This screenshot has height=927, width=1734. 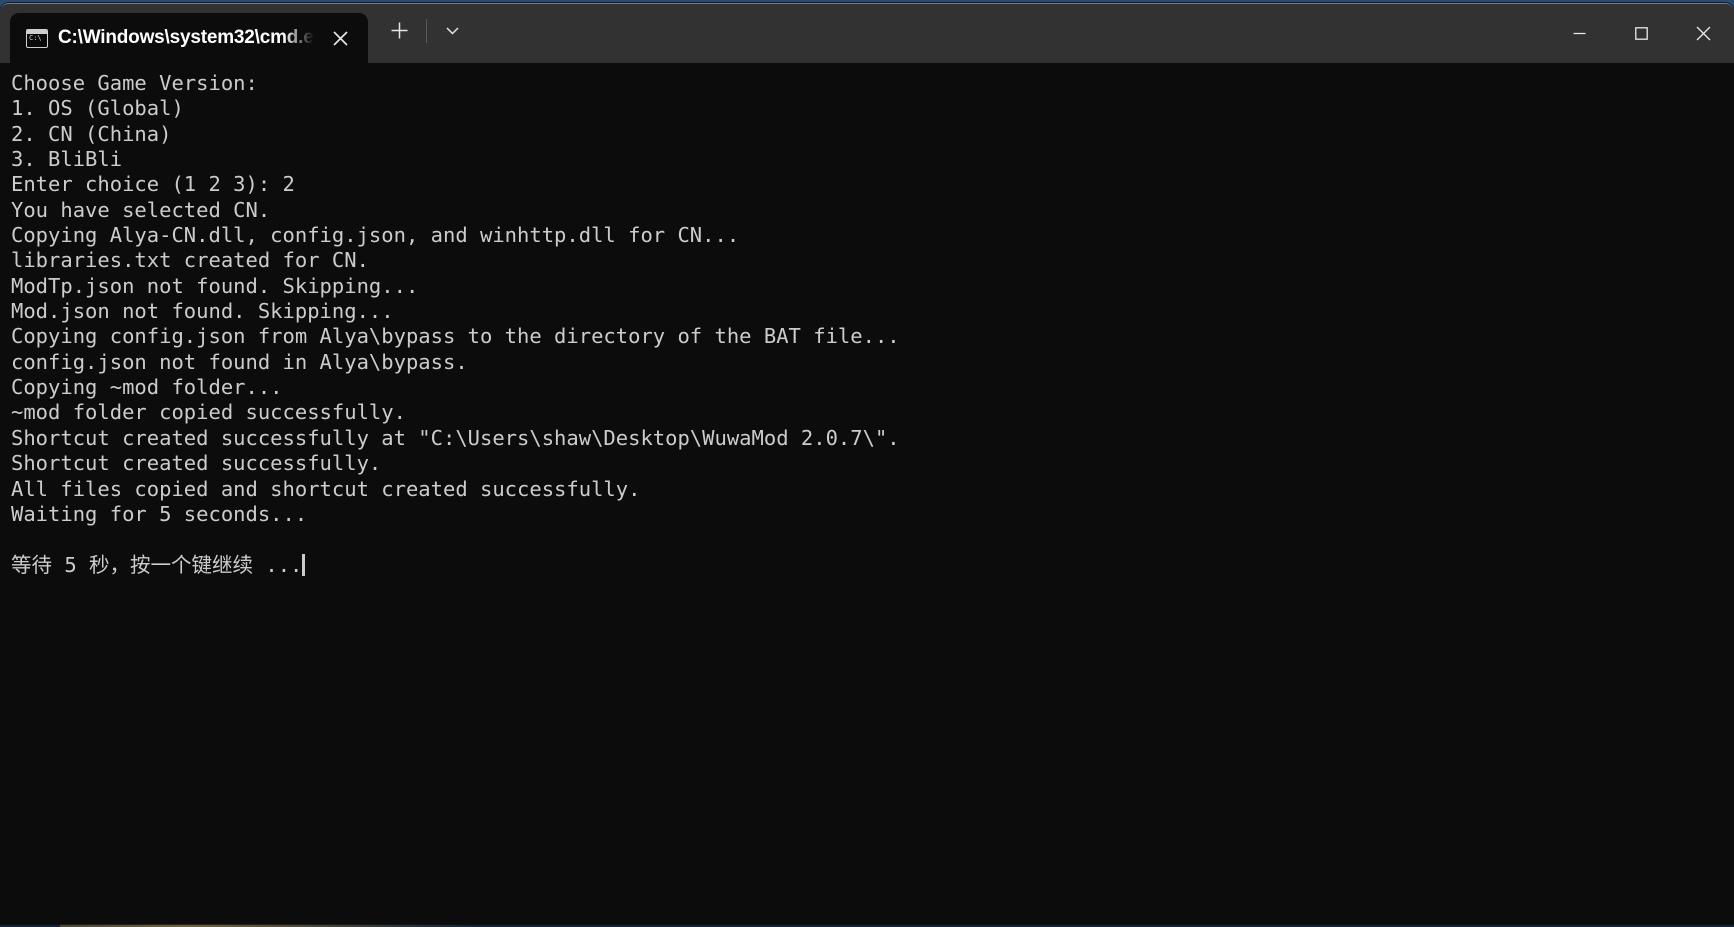 What do you see at coordinates (141, 209) in the screenshot?
I see `console-line: You have selected CN.` at bounding box center [141, 209].